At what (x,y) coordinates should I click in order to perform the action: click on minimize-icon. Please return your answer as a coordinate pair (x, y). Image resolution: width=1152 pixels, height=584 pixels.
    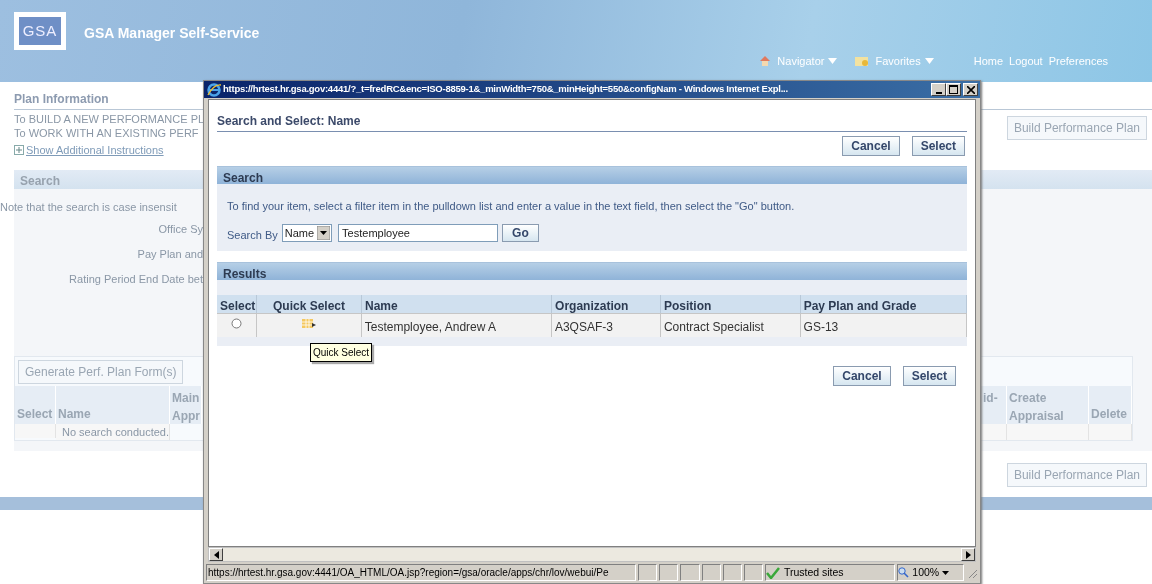
    Looking at the image, I should click on (938, 92).